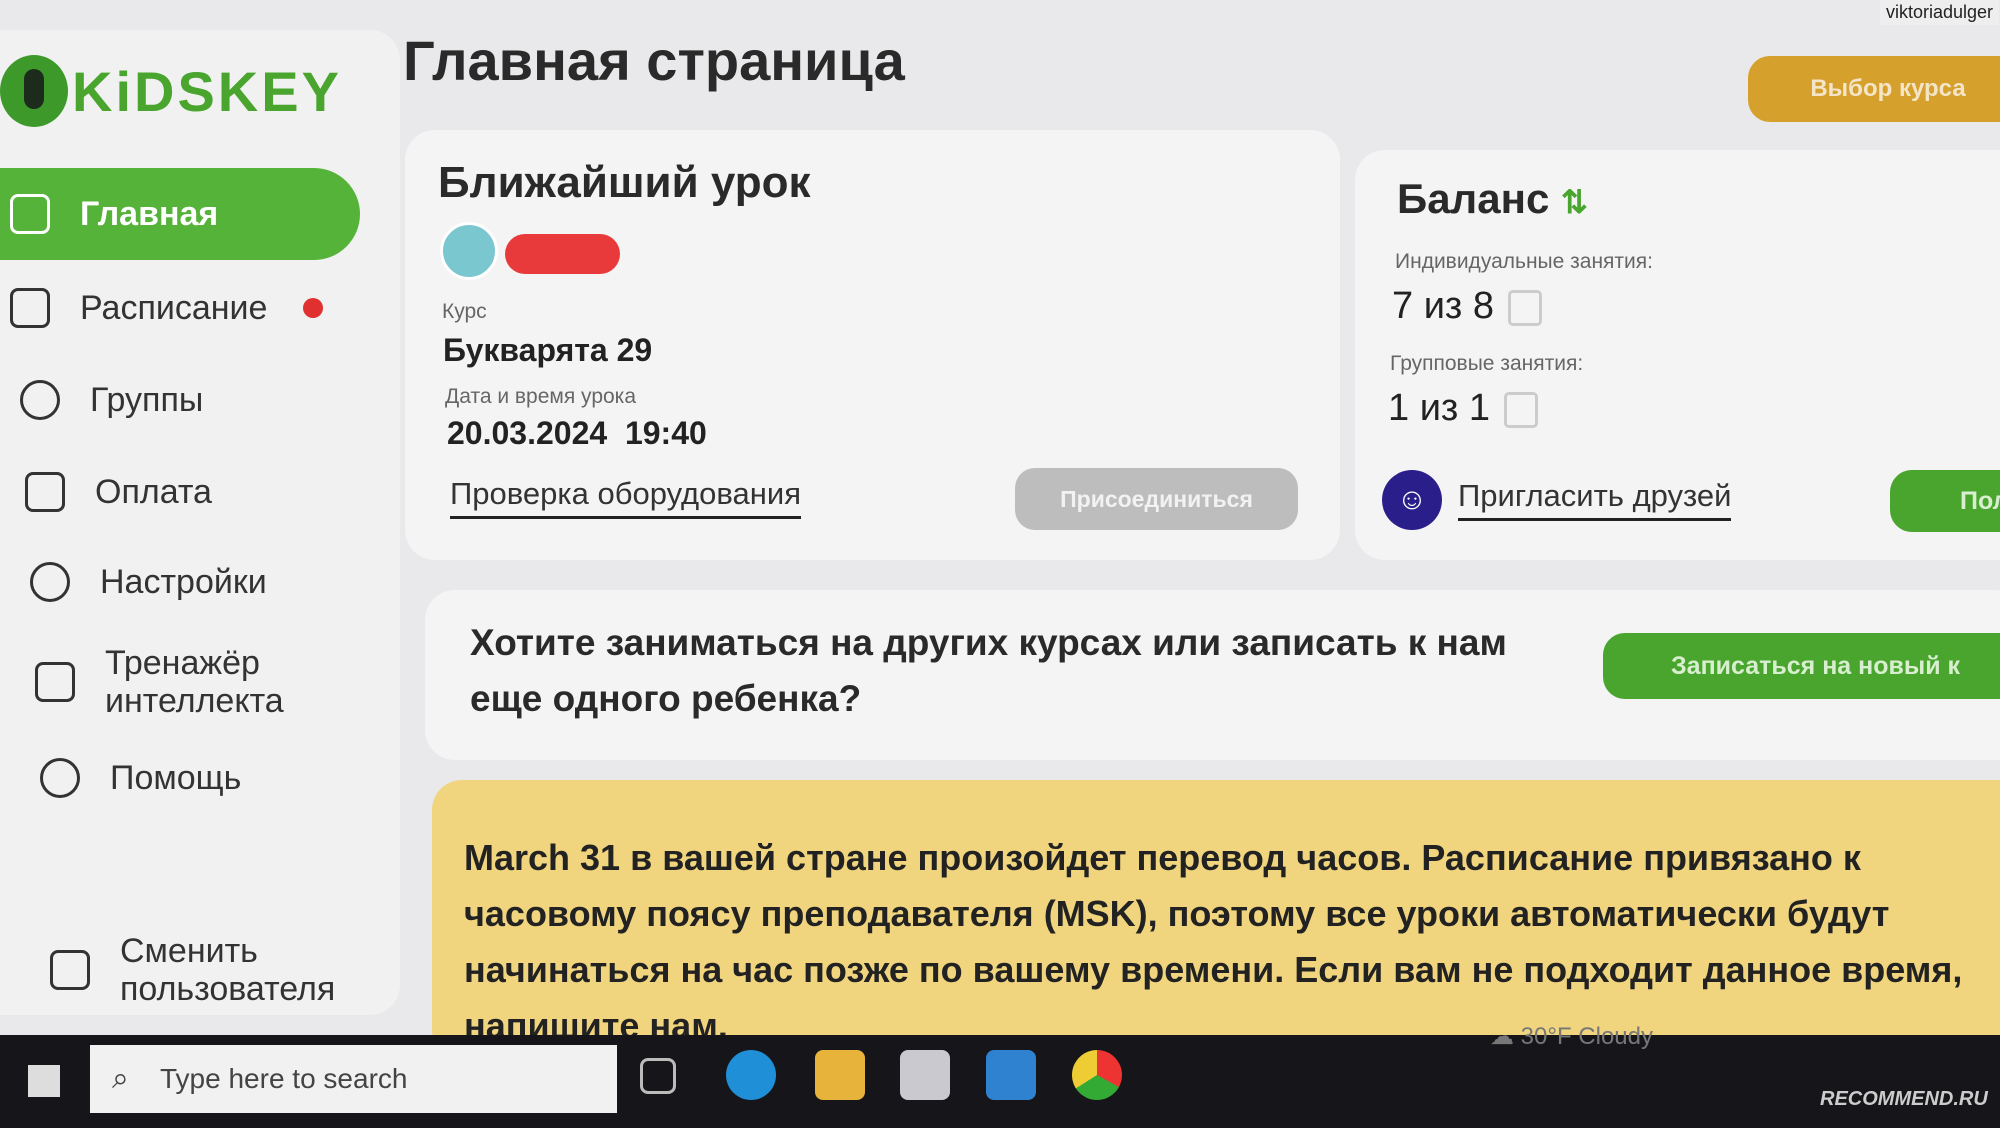 The height and width of the screenshot is (1128, 2000). I want to click on individual-count: 7 из 8, so click(1443, 306).